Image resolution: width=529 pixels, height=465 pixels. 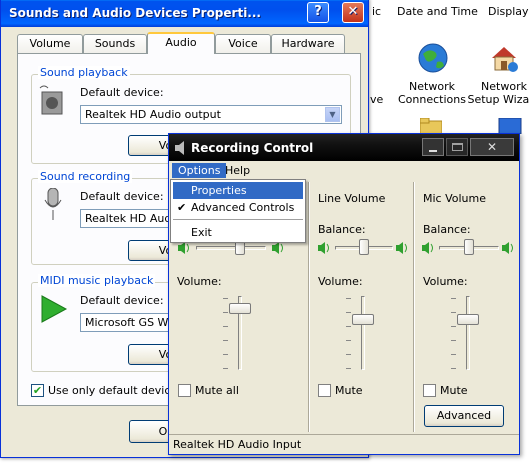 What do you see at coordinates (133, 322) in the screenshot?
I see `midi-device-value: Microsoft GS Wav` at bounding box center [133, 322].